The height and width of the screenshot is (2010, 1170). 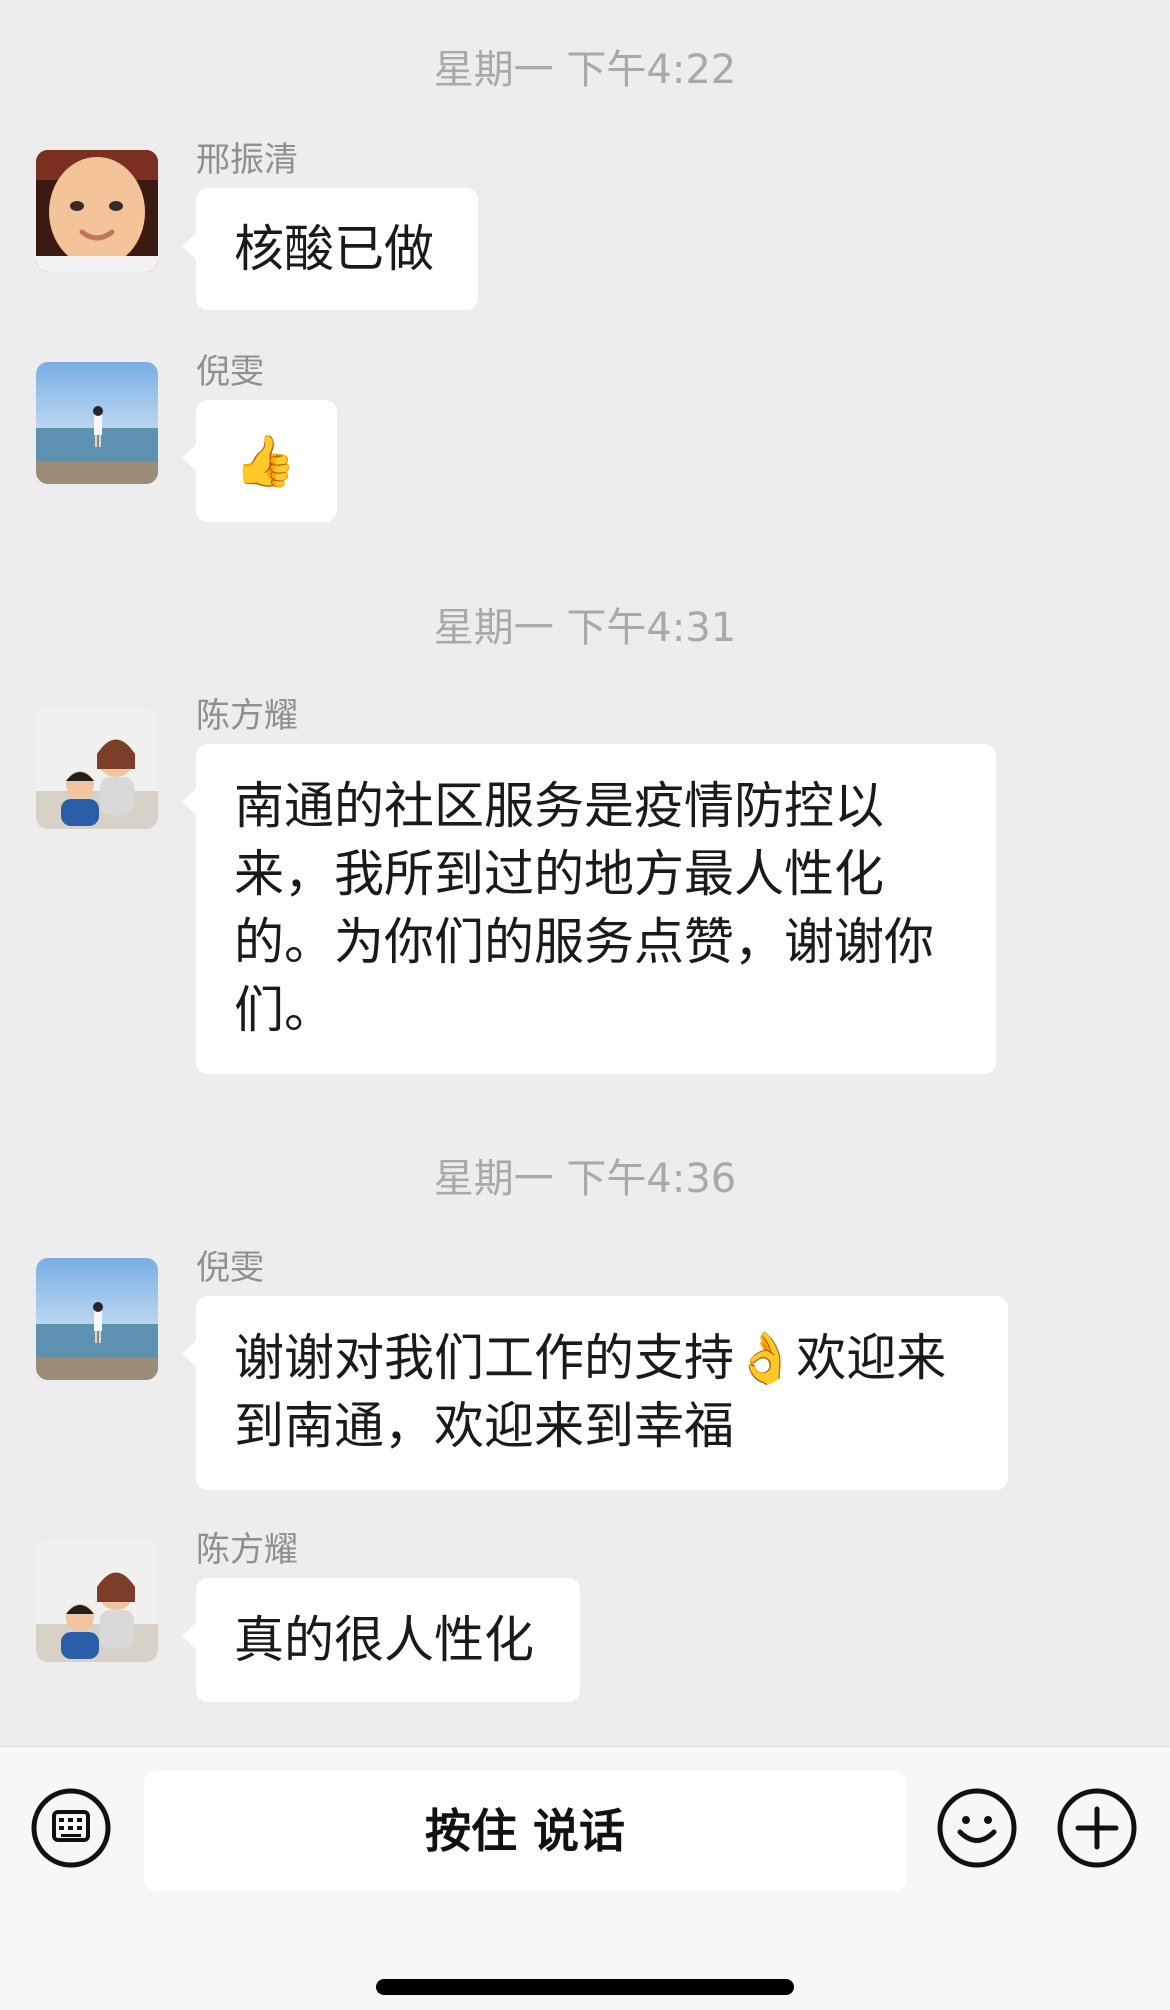 I want to click on hold-to-talk-button: 按住 说话, so click(x=525, y=1831).